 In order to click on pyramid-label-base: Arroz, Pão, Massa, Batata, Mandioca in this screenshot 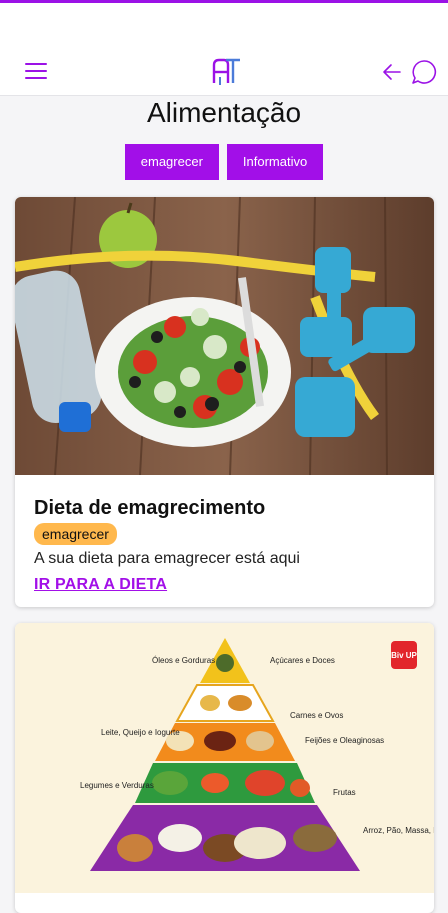, I will do `click(398, 830)`.